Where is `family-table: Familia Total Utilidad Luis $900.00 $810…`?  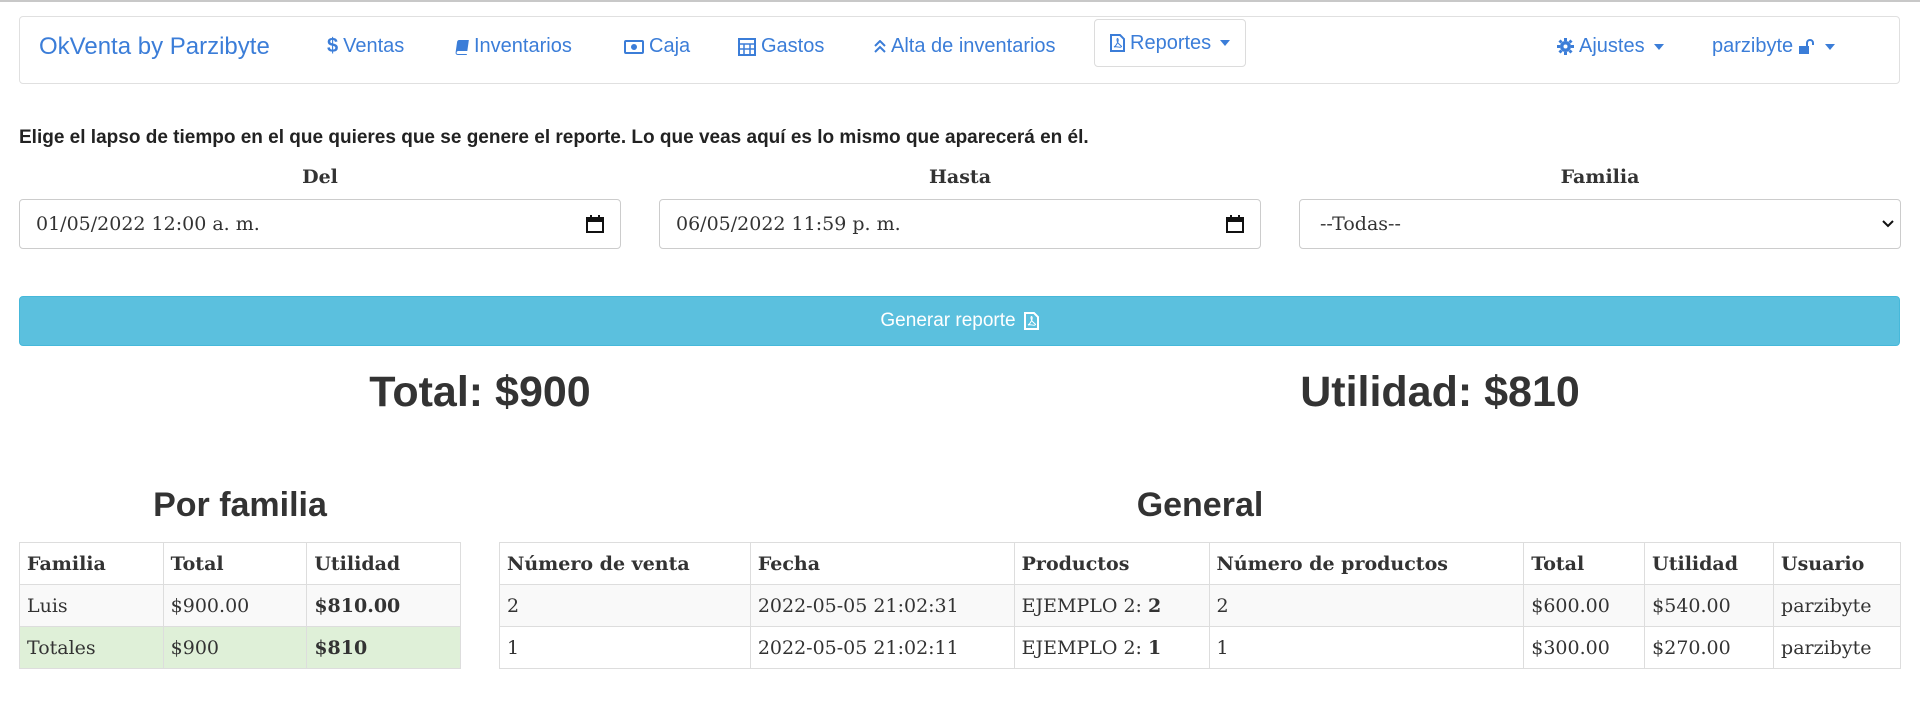
family-table: Familia Total Utilidad Luis $900.00 $810… is located at coordinates (240, 605).